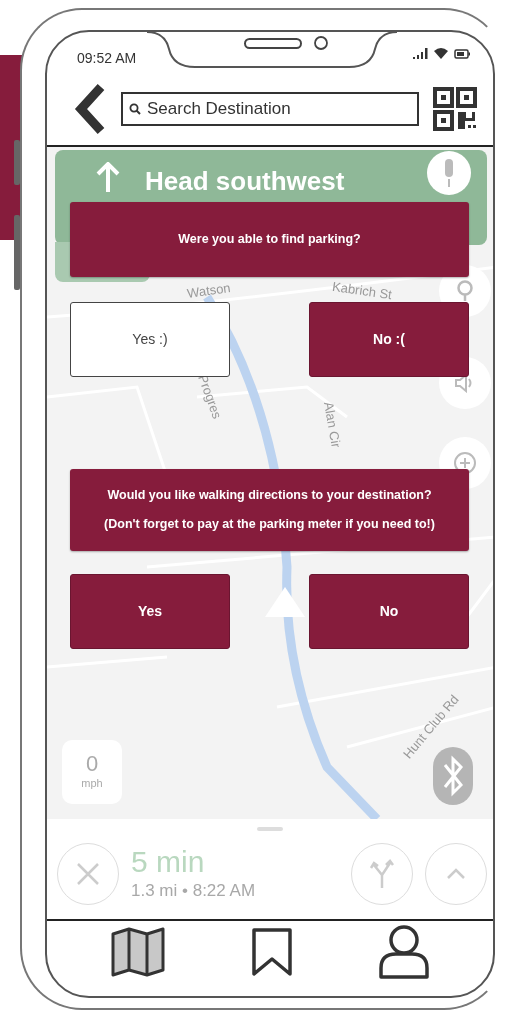 The width and height of the screenshot is (506, 1014). Describe the element at coordinates (168, 861) in the screenshot. I see `trip-duration: 5 min` at that location.